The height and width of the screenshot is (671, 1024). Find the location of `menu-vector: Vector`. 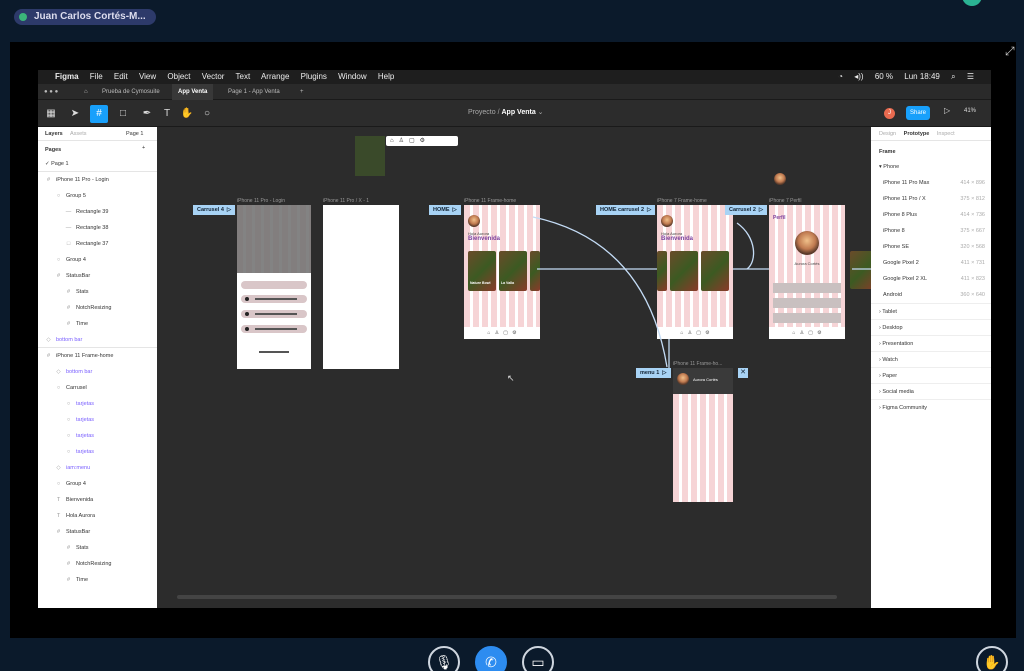

menu-vector: Vector is located at coordinates (213, 76).